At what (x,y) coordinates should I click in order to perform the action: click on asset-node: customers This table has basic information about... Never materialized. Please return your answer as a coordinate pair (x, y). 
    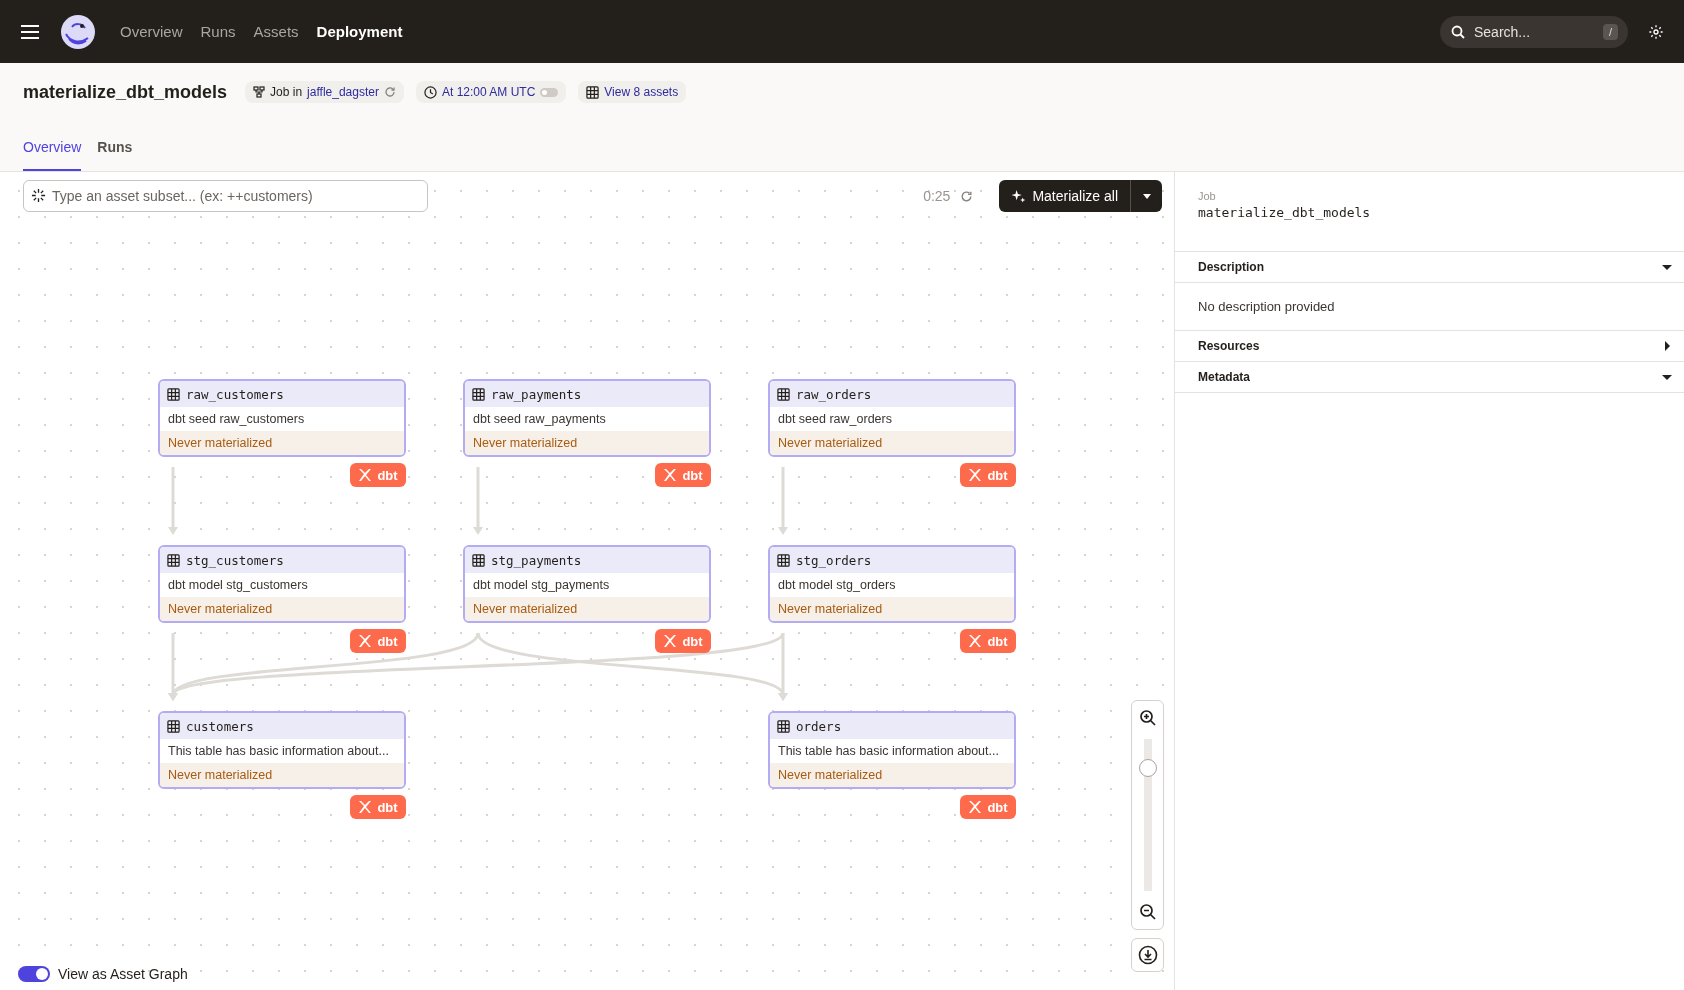
    Looking at the image, I should click on (282, 750).